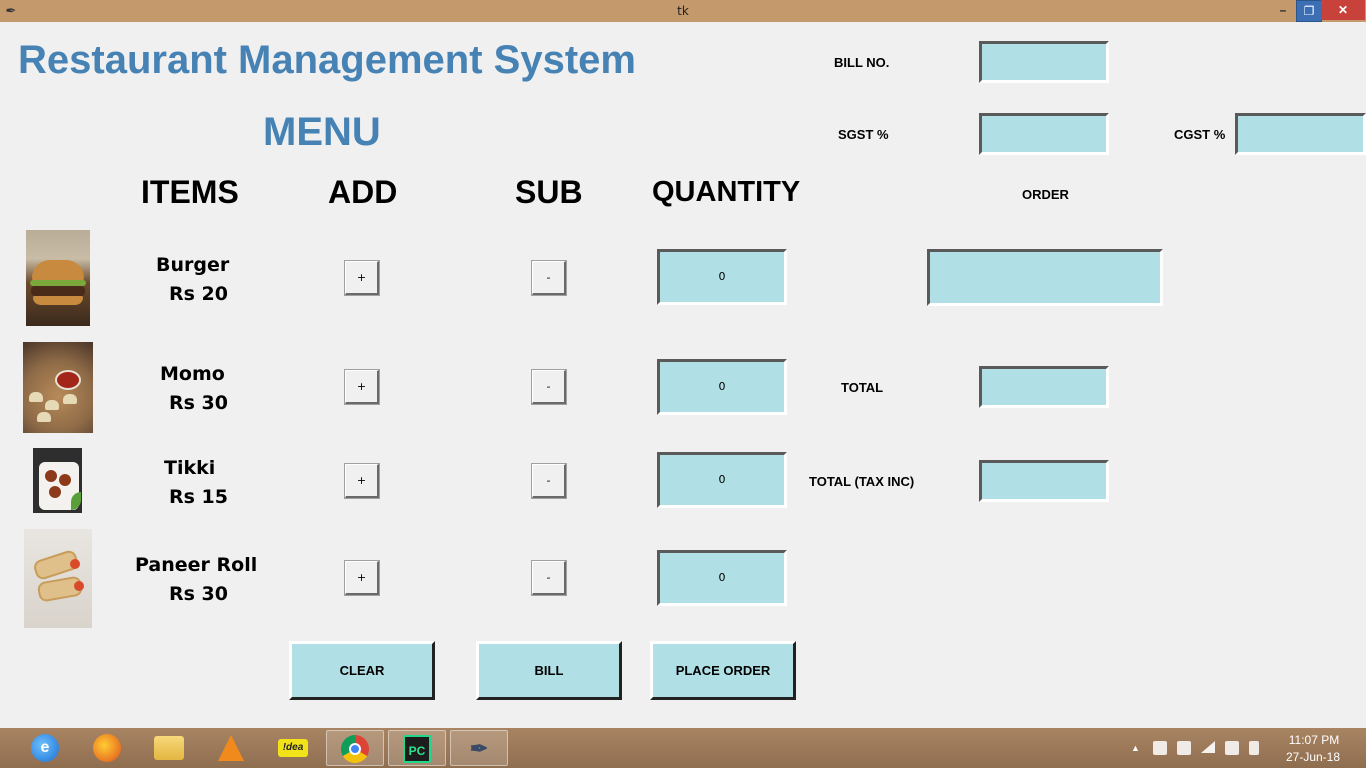  Describe the element at coordinates (549, 192) in the screenshot. I see `column-header-sub: SUB` at that location.